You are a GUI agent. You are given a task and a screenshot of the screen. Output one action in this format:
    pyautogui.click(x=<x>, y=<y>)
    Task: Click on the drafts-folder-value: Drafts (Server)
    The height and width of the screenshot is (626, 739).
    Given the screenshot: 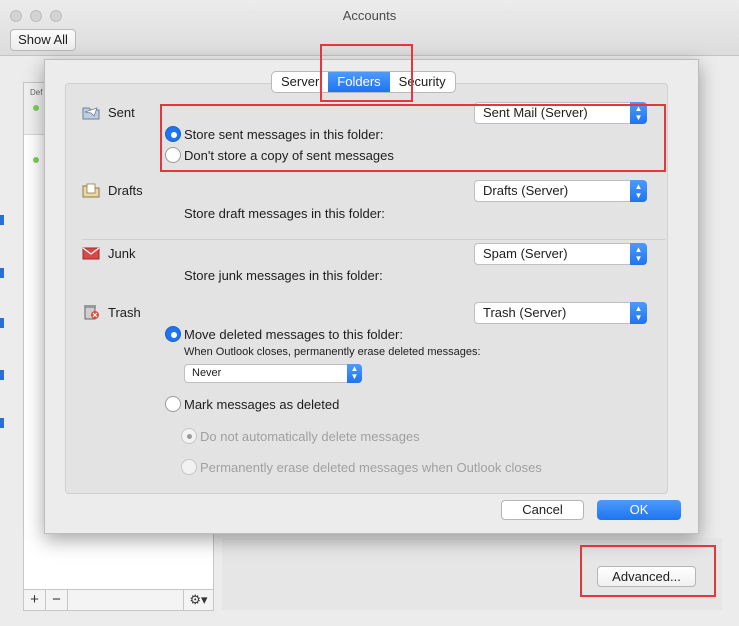 What is the action you would take?
    pyautogui.click(x=526, y=190)
    